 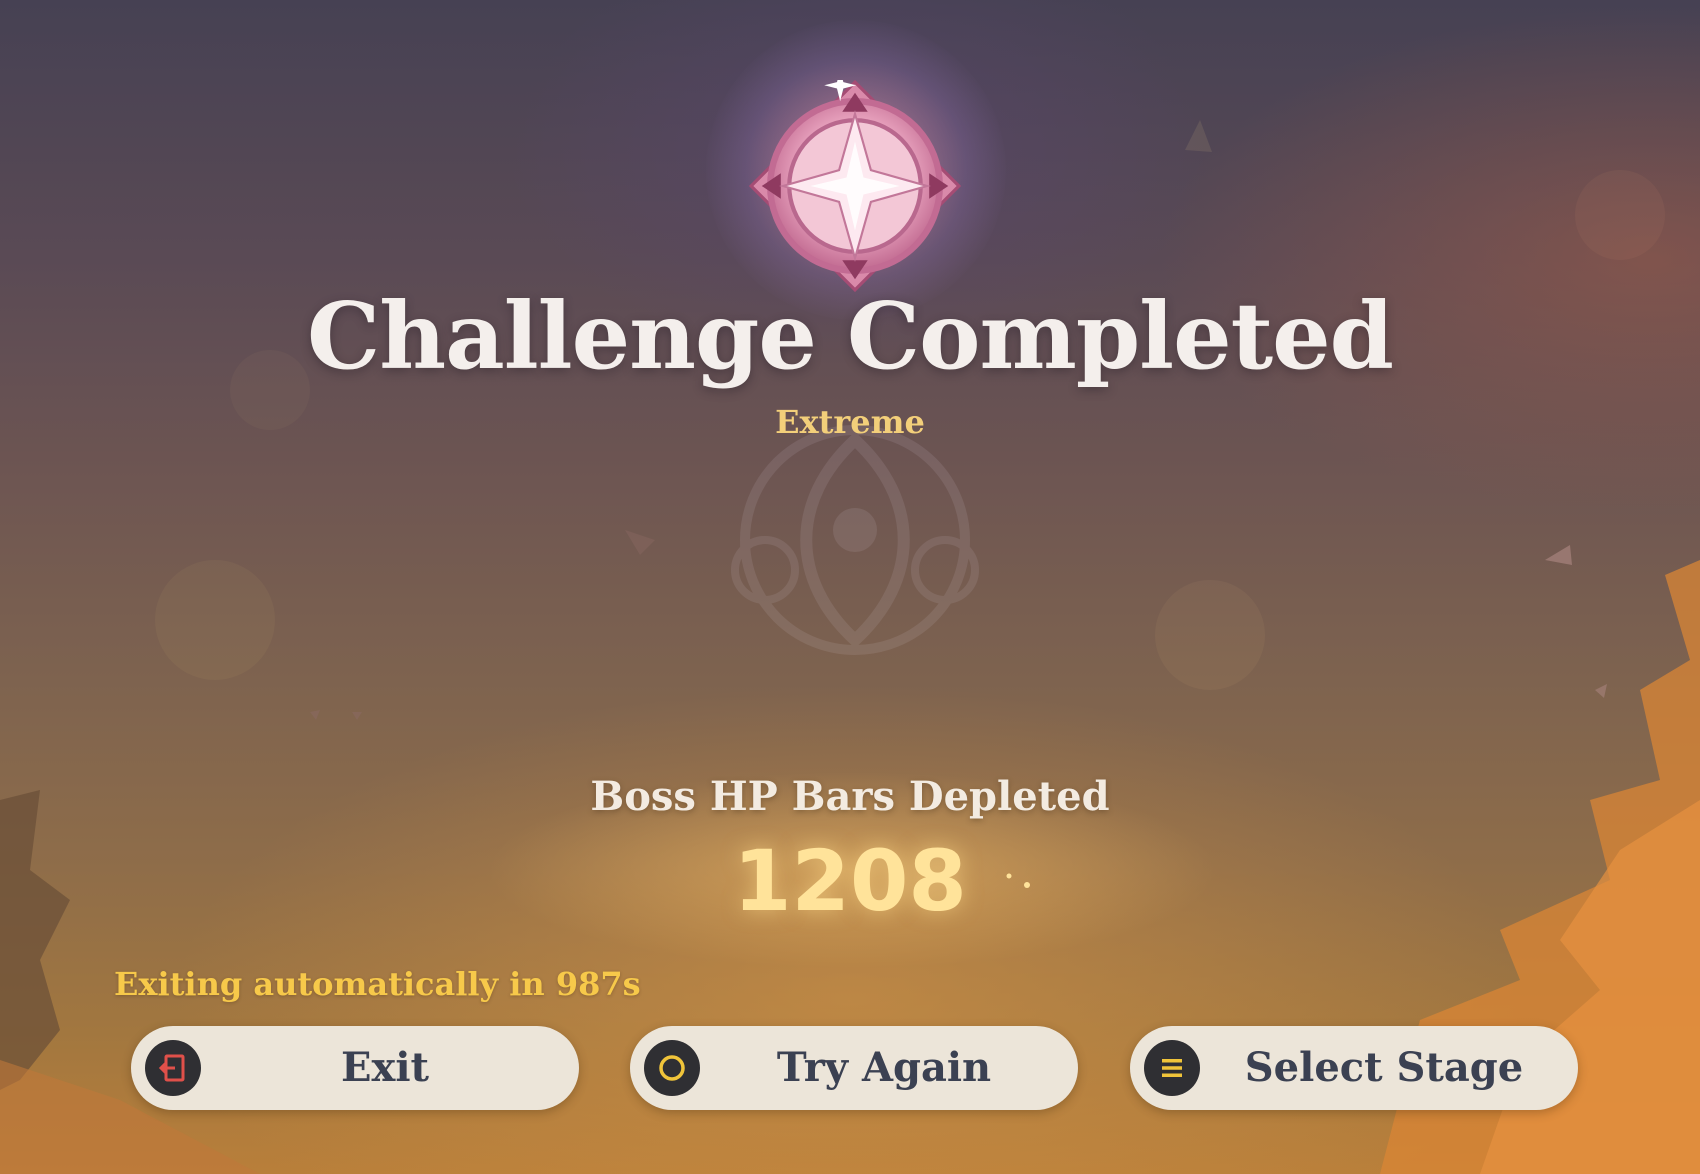 What do you see at coordinates (384, 1067) in the screenshot?
I see `exit-button-label: Exit` at bounding box center [384, 1067].